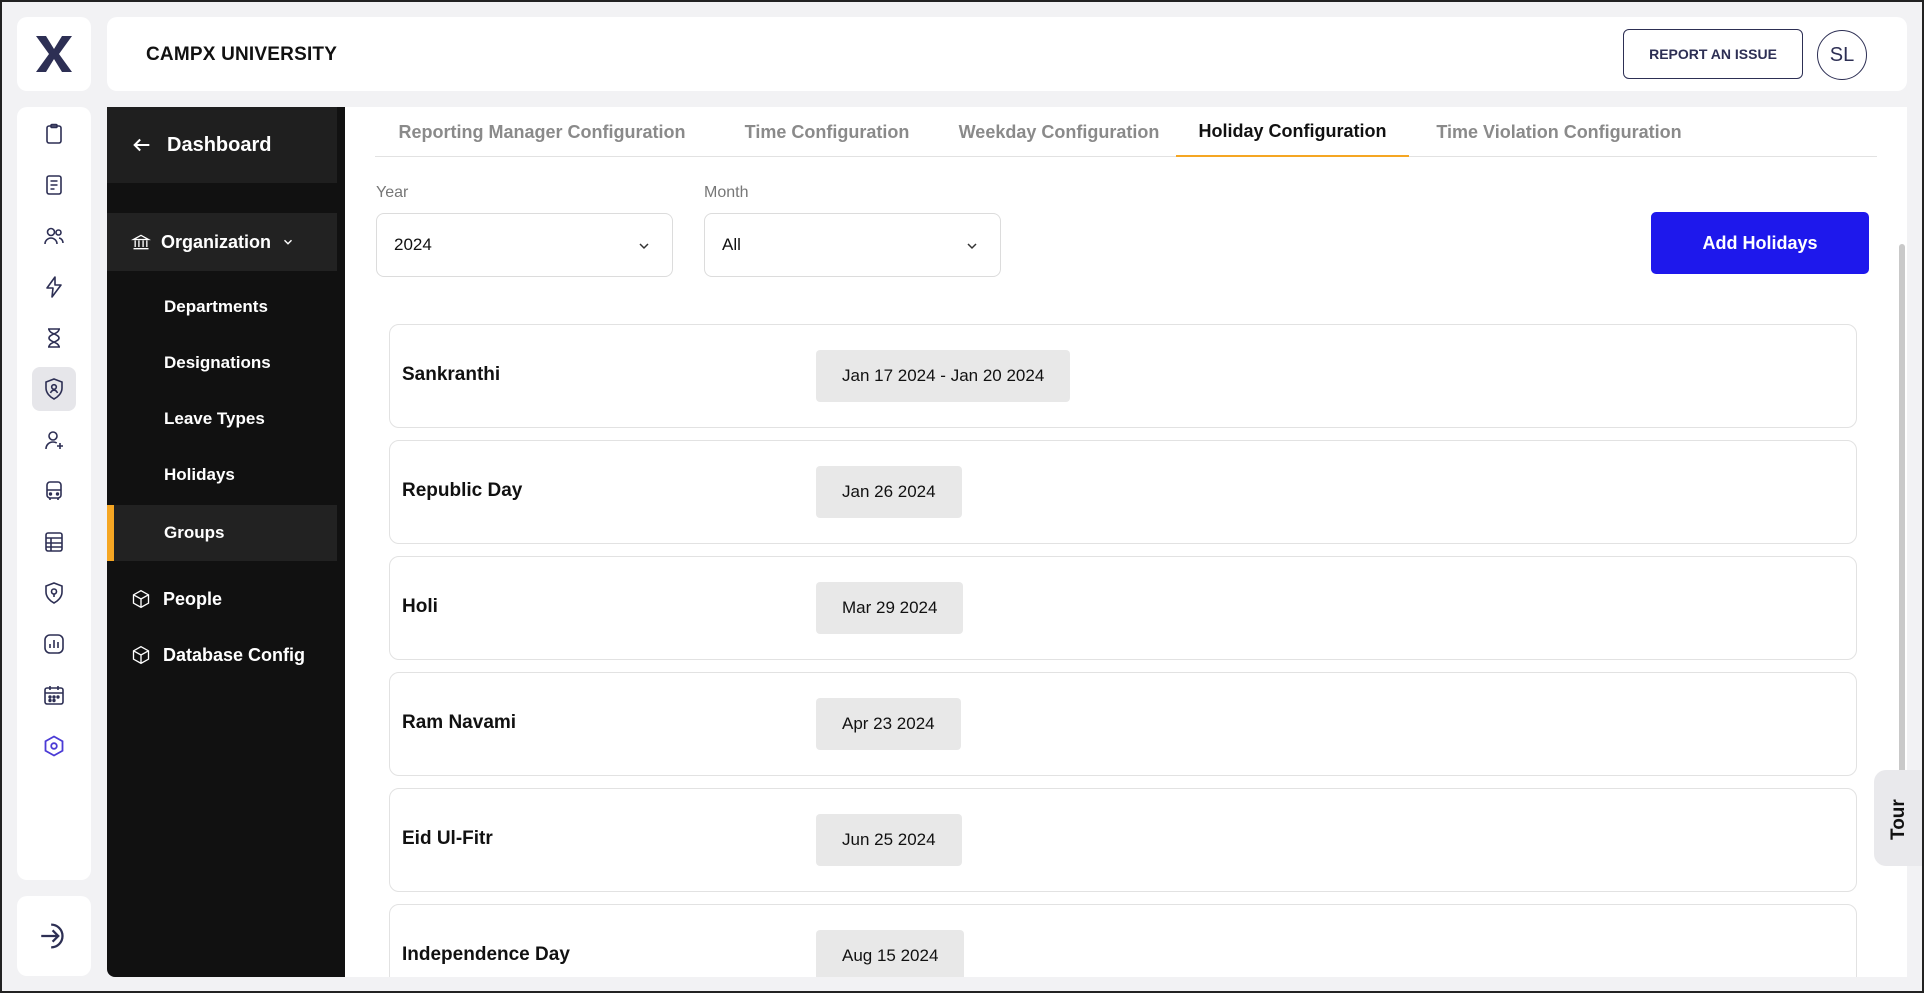 This screenshot has height=993, width=1924. I want to click on holiday-card: Sankranthi Jan 17 2024 - Jan 20 2024, so click(1123, 376).